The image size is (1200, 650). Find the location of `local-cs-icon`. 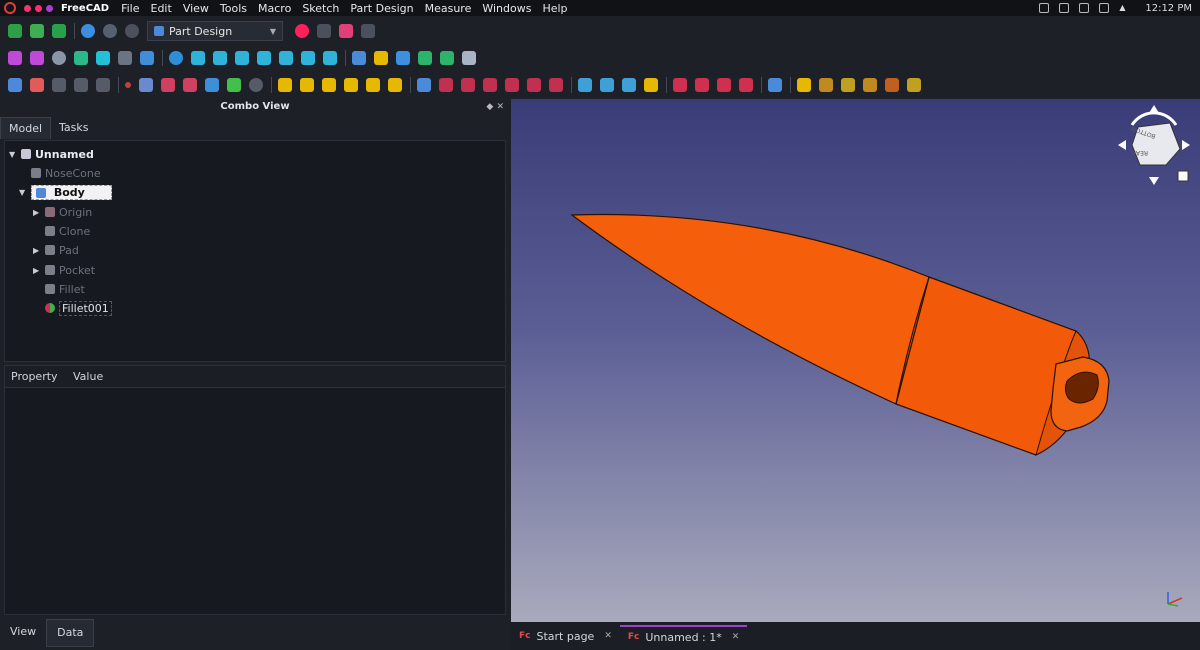

local-cs-icon is located at coordinates (190, 85).